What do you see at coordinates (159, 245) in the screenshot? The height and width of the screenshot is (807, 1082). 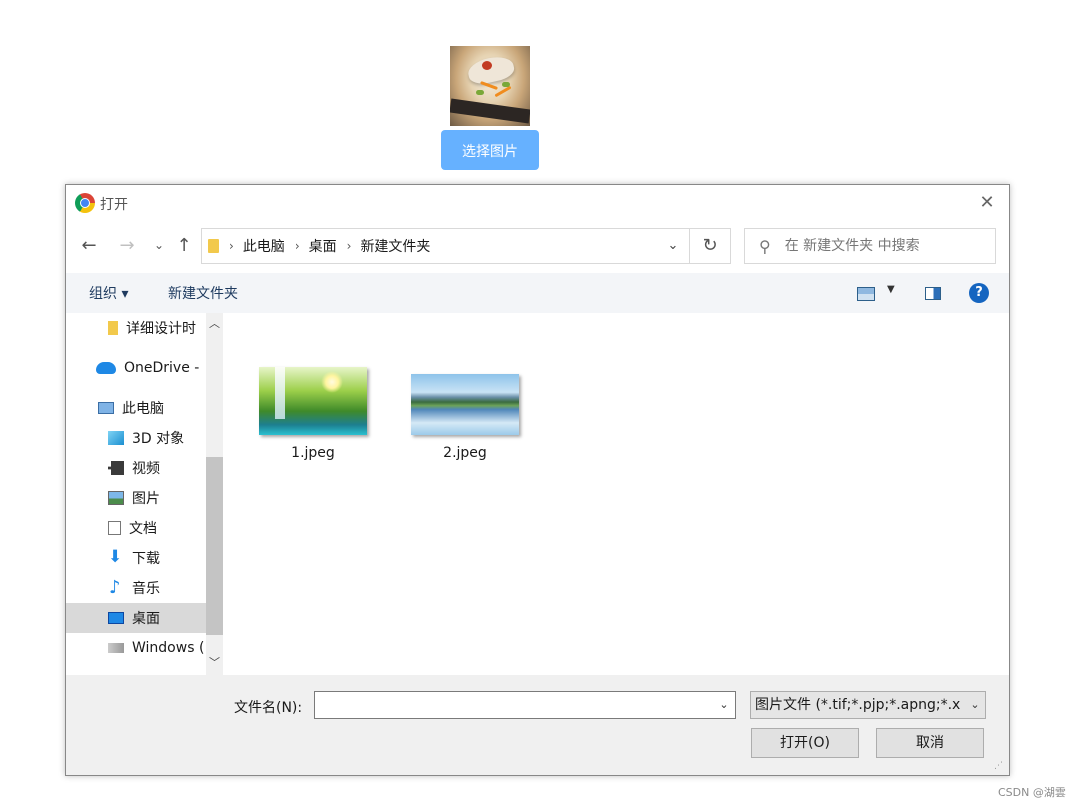 I see `recent-locations-chevron-icon: ⌄` at bounding box center [159, 245].